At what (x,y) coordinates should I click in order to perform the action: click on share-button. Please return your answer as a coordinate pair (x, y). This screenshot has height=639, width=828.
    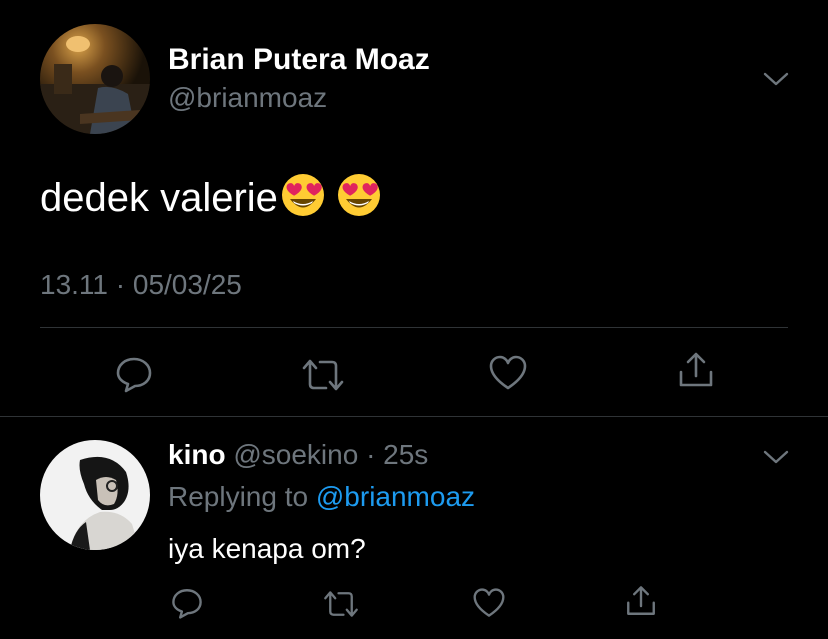
    Looking at the image, I should click on (696, 370).